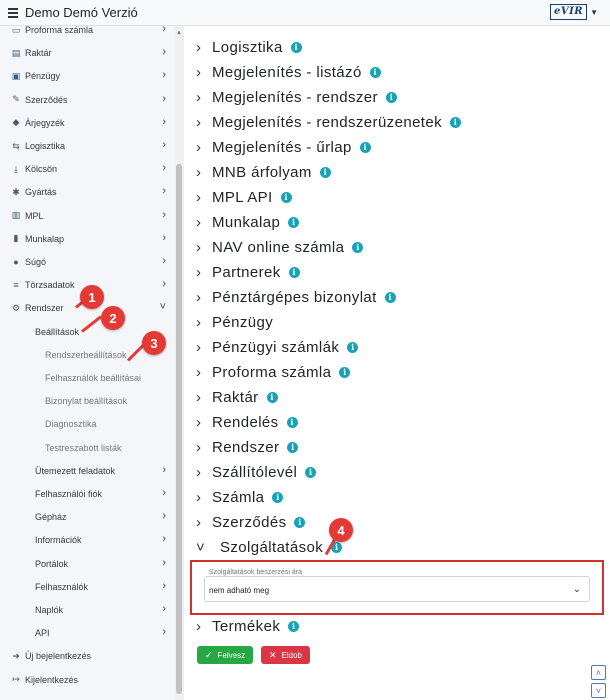  I want to click on sidebar-item-label: Proforma számla, so click(59, 30).